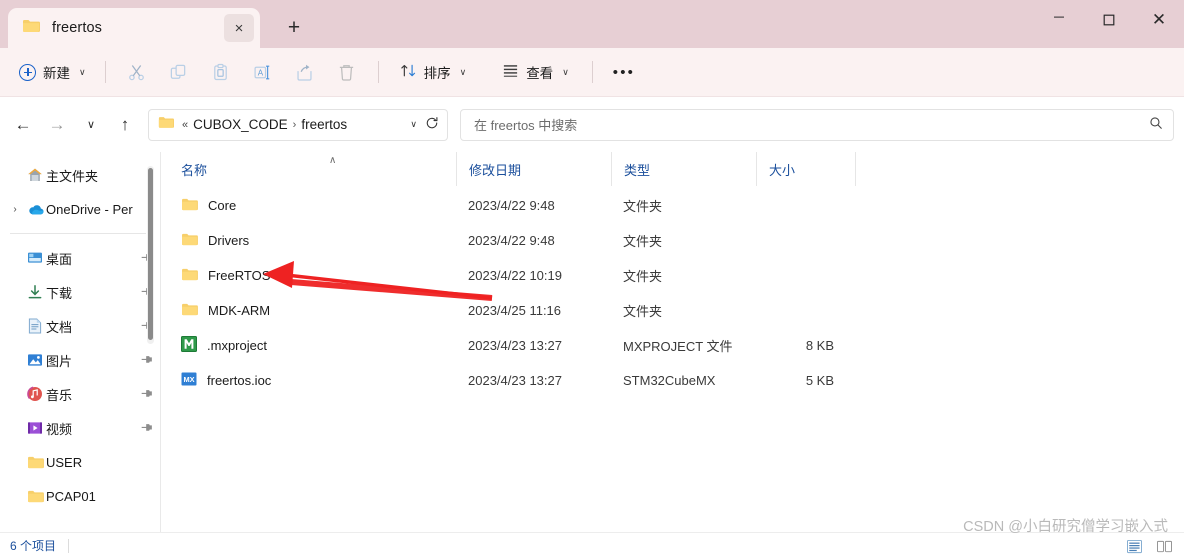 The image size is (1184, 558). What do you see at coordinates (80, 462) in the screenshot?
I see `sidebar-item-user: USER` at bounding box center [80, 462].